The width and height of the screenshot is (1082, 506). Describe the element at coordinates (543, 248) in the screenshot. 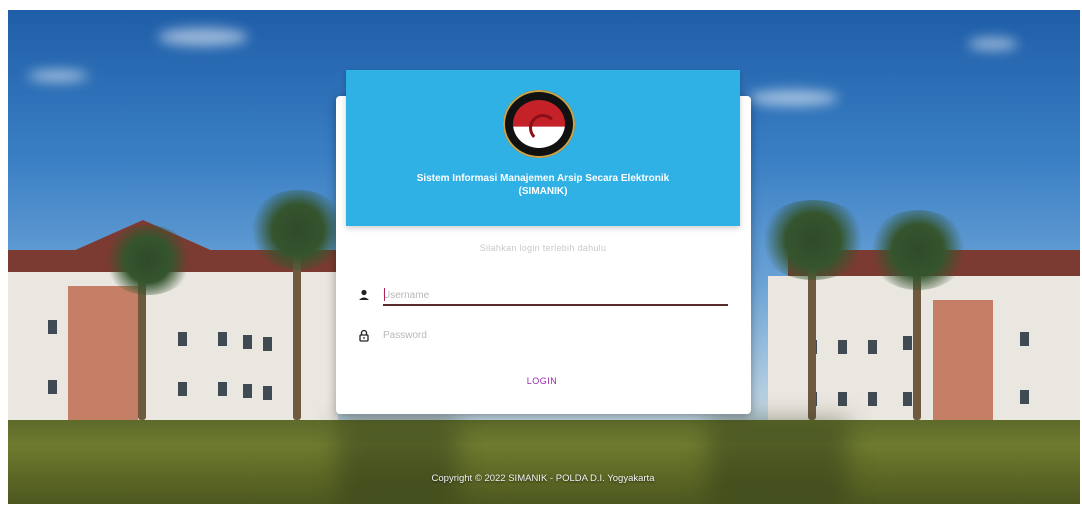

I see `welcome-text: Silahkan login terlebih dahulu` at that location.